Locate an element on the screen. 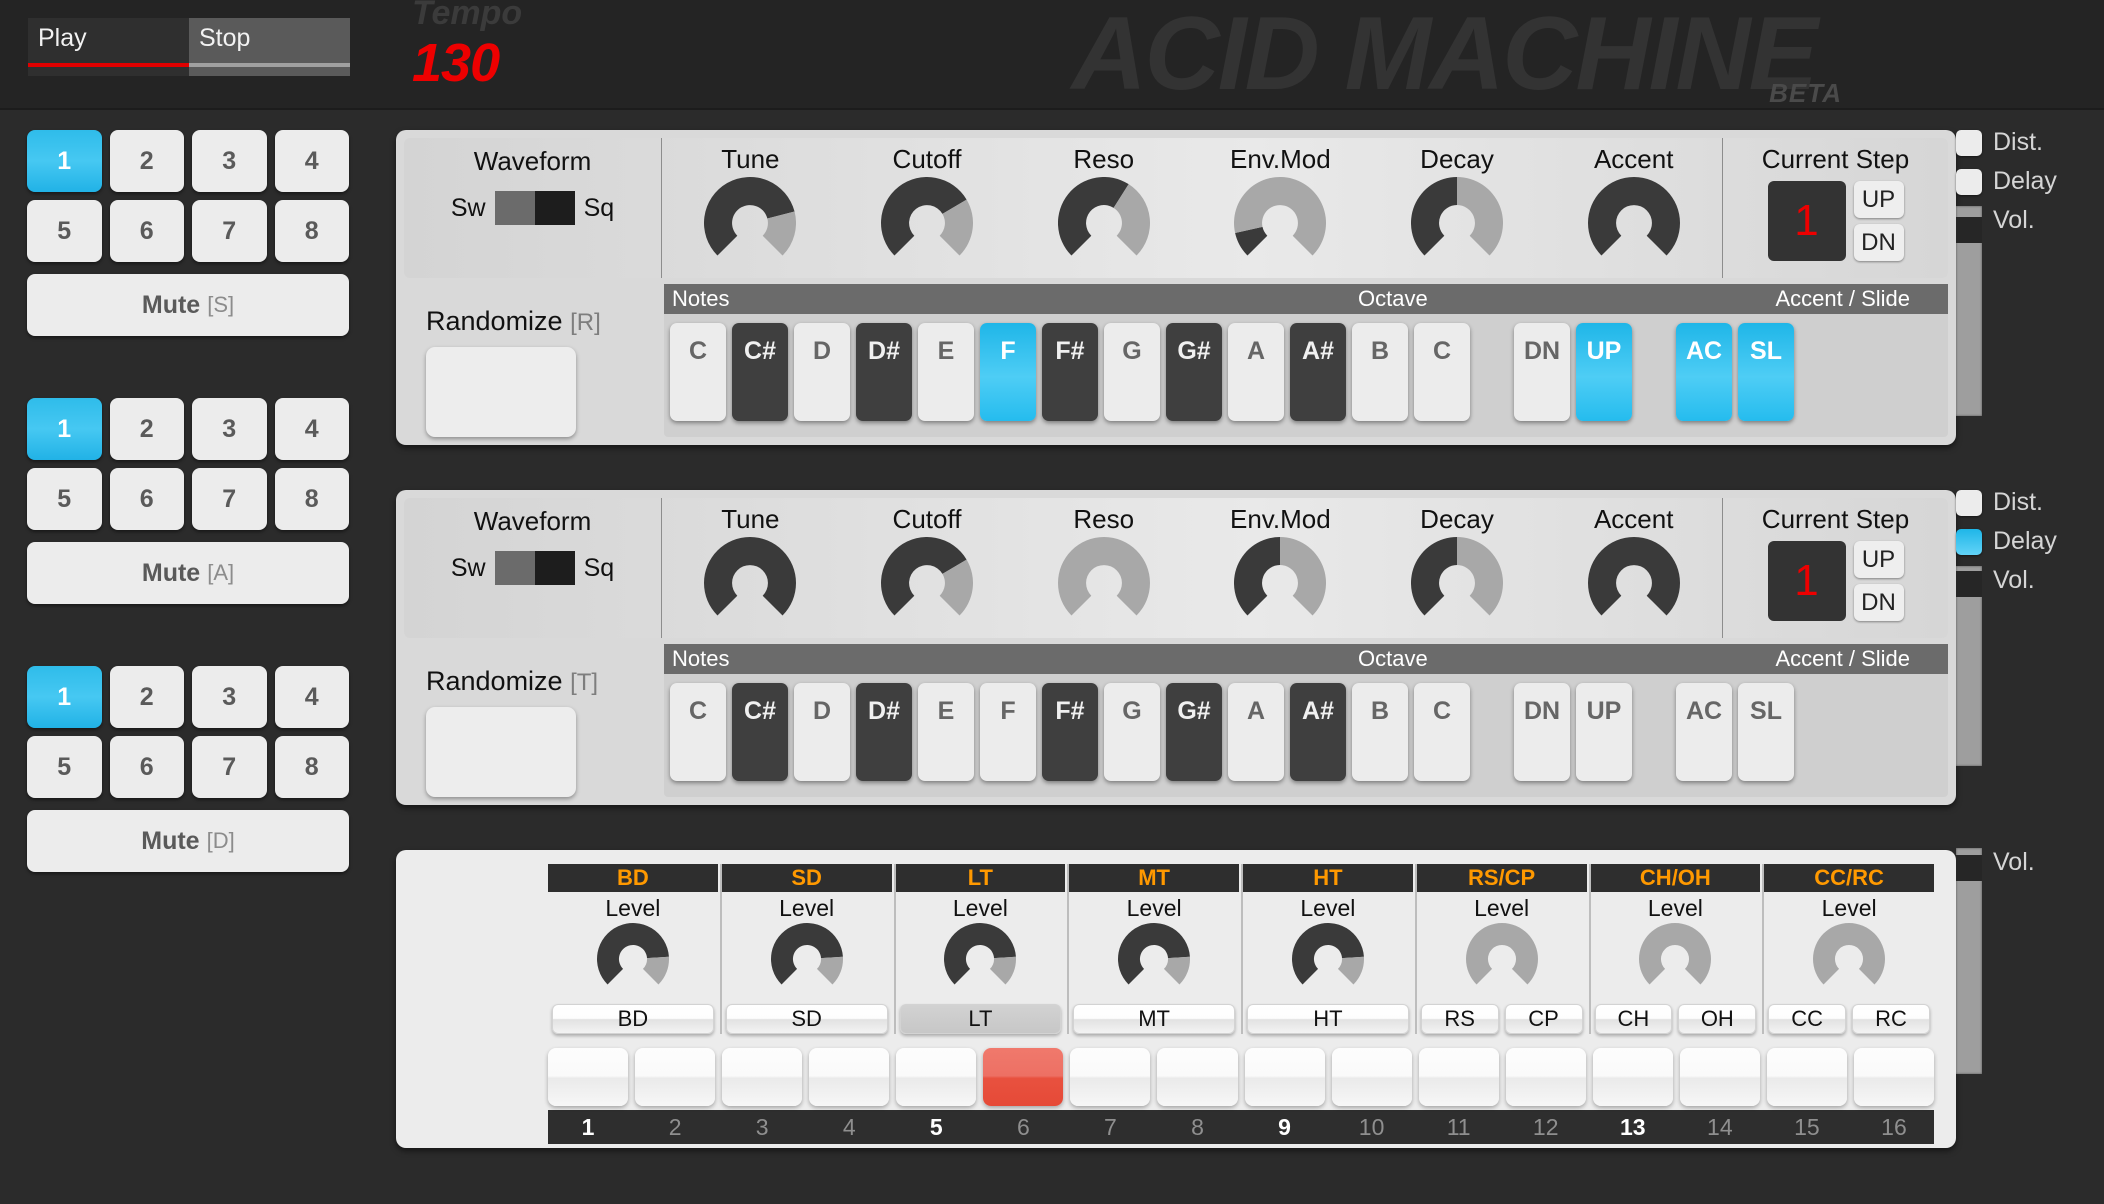 The height and width of the screenshot is (1204, 2104). note-key-G-synth1: G is located at coordinates (1132, 372).